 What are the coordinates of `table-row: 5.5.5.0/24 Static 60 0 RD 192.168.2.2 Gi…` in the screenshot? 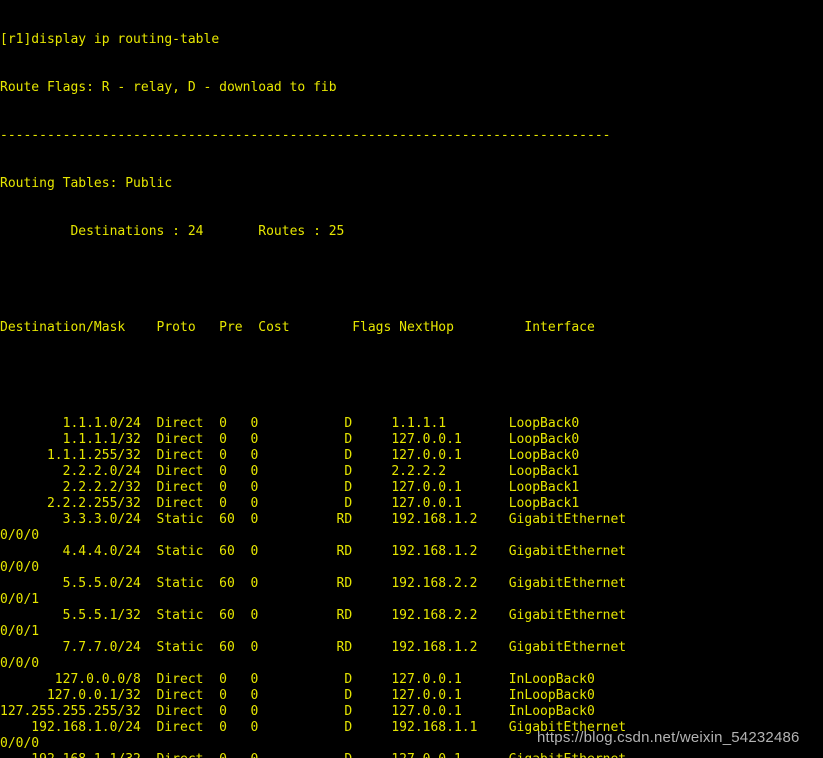 It's located at (313, 583).